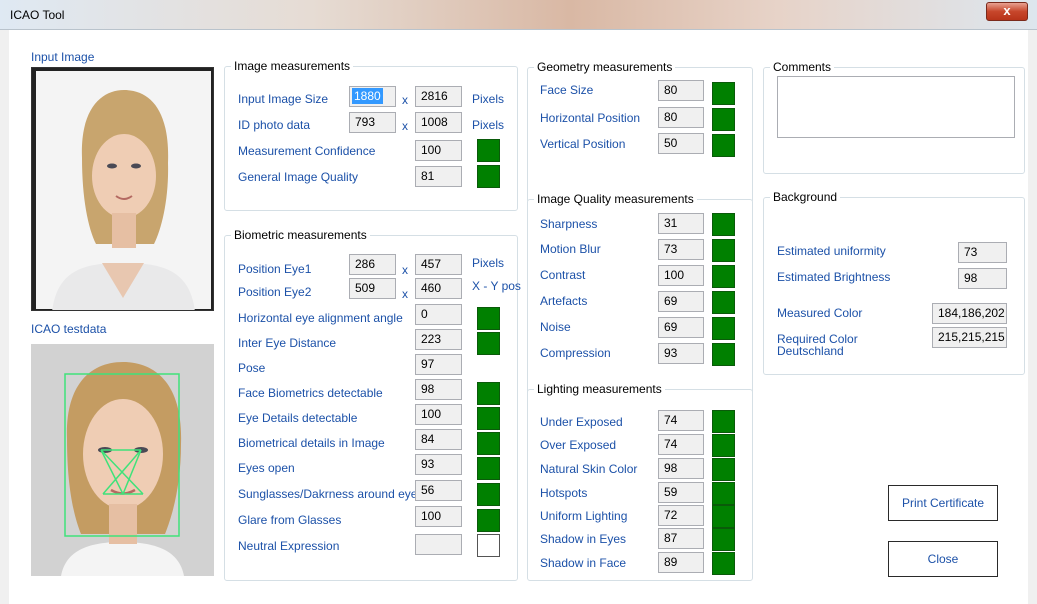 Image resolution: width=1037 pixels, height=604 pixels. What do you see at coordinates (834, 277) in the screenshot?
I see `estimated-brightness-label: Estimated Brightness` at bounding box center [834, 277].